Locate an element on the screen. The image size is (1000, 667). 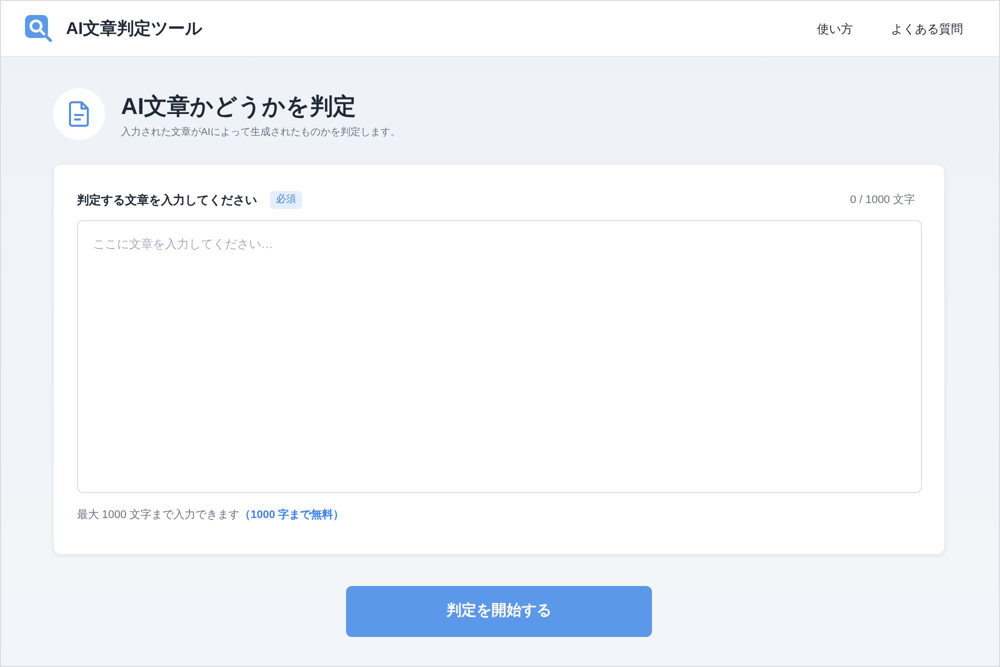
free-limit-note: （1000 字まで無料） is located at coordinates (292, 515).